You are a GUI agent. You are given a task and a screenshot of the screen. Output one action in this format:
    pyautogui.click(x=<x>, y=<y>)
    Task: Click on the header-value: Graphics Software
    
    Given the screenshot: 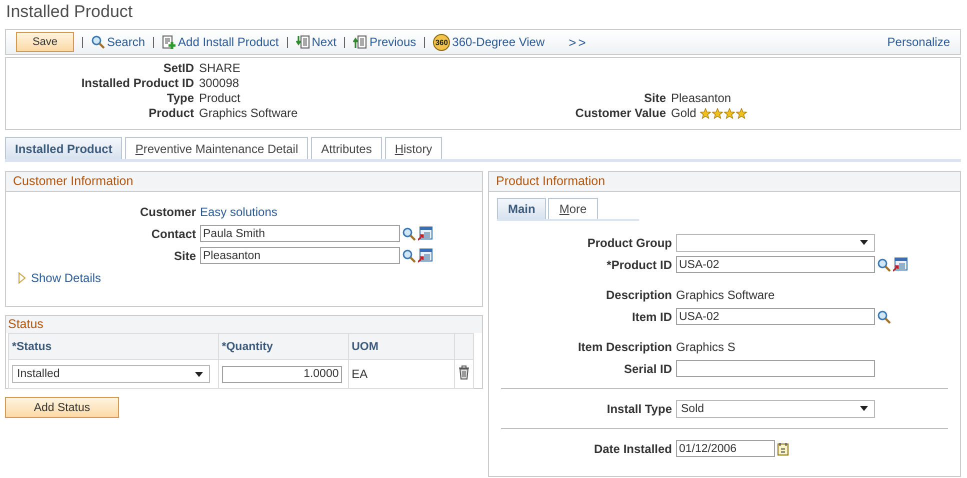 What is the action you would take?
    pyautogui.click(x=248, y=113)
    